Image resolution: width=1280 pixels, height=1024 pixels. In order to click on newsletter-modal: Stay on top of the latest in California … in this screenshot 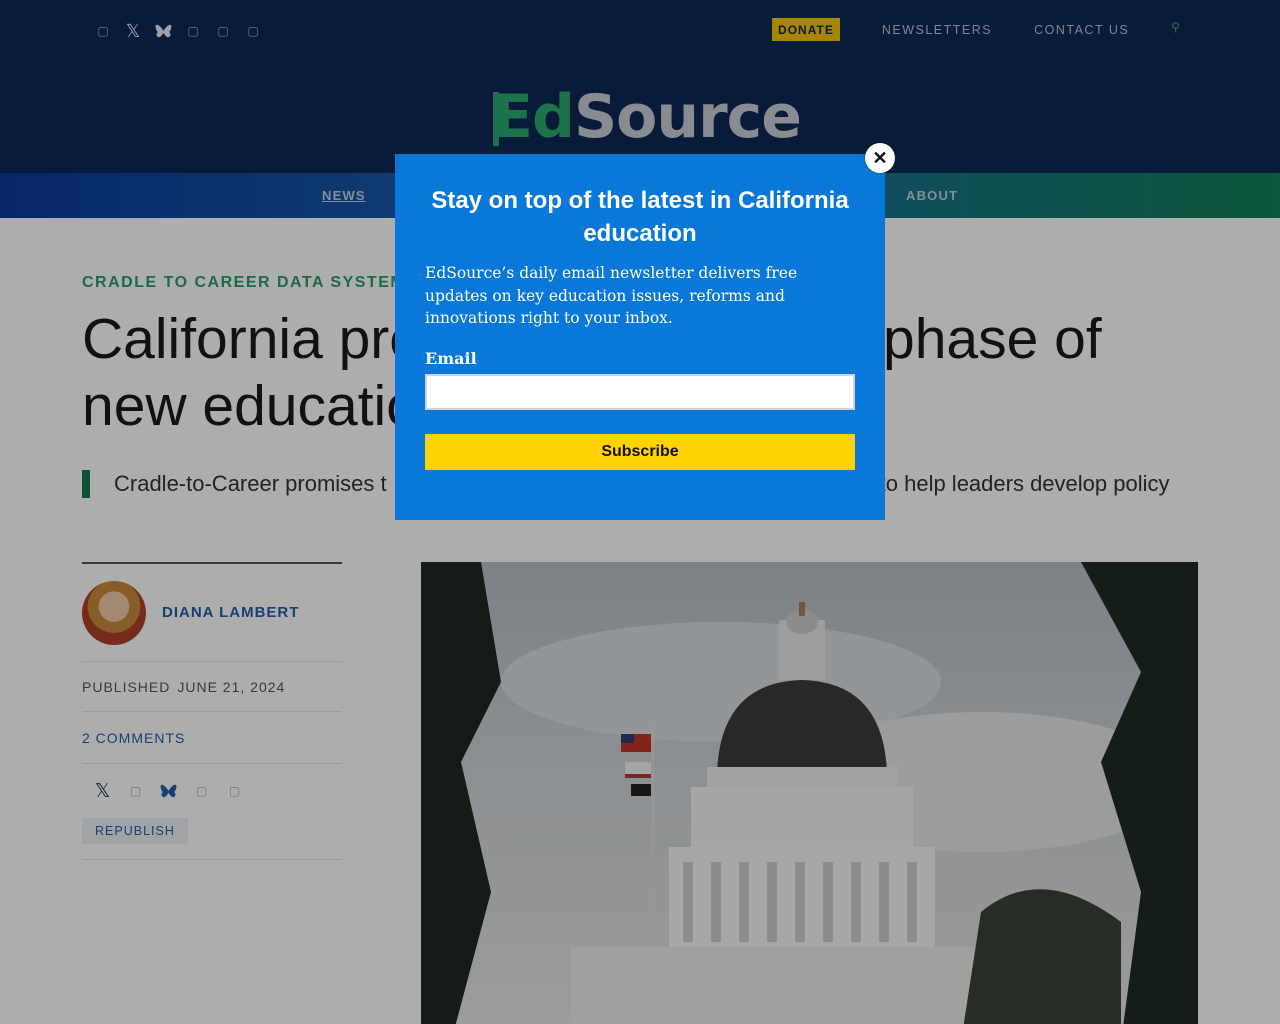, I will do `click(640, 337)`.